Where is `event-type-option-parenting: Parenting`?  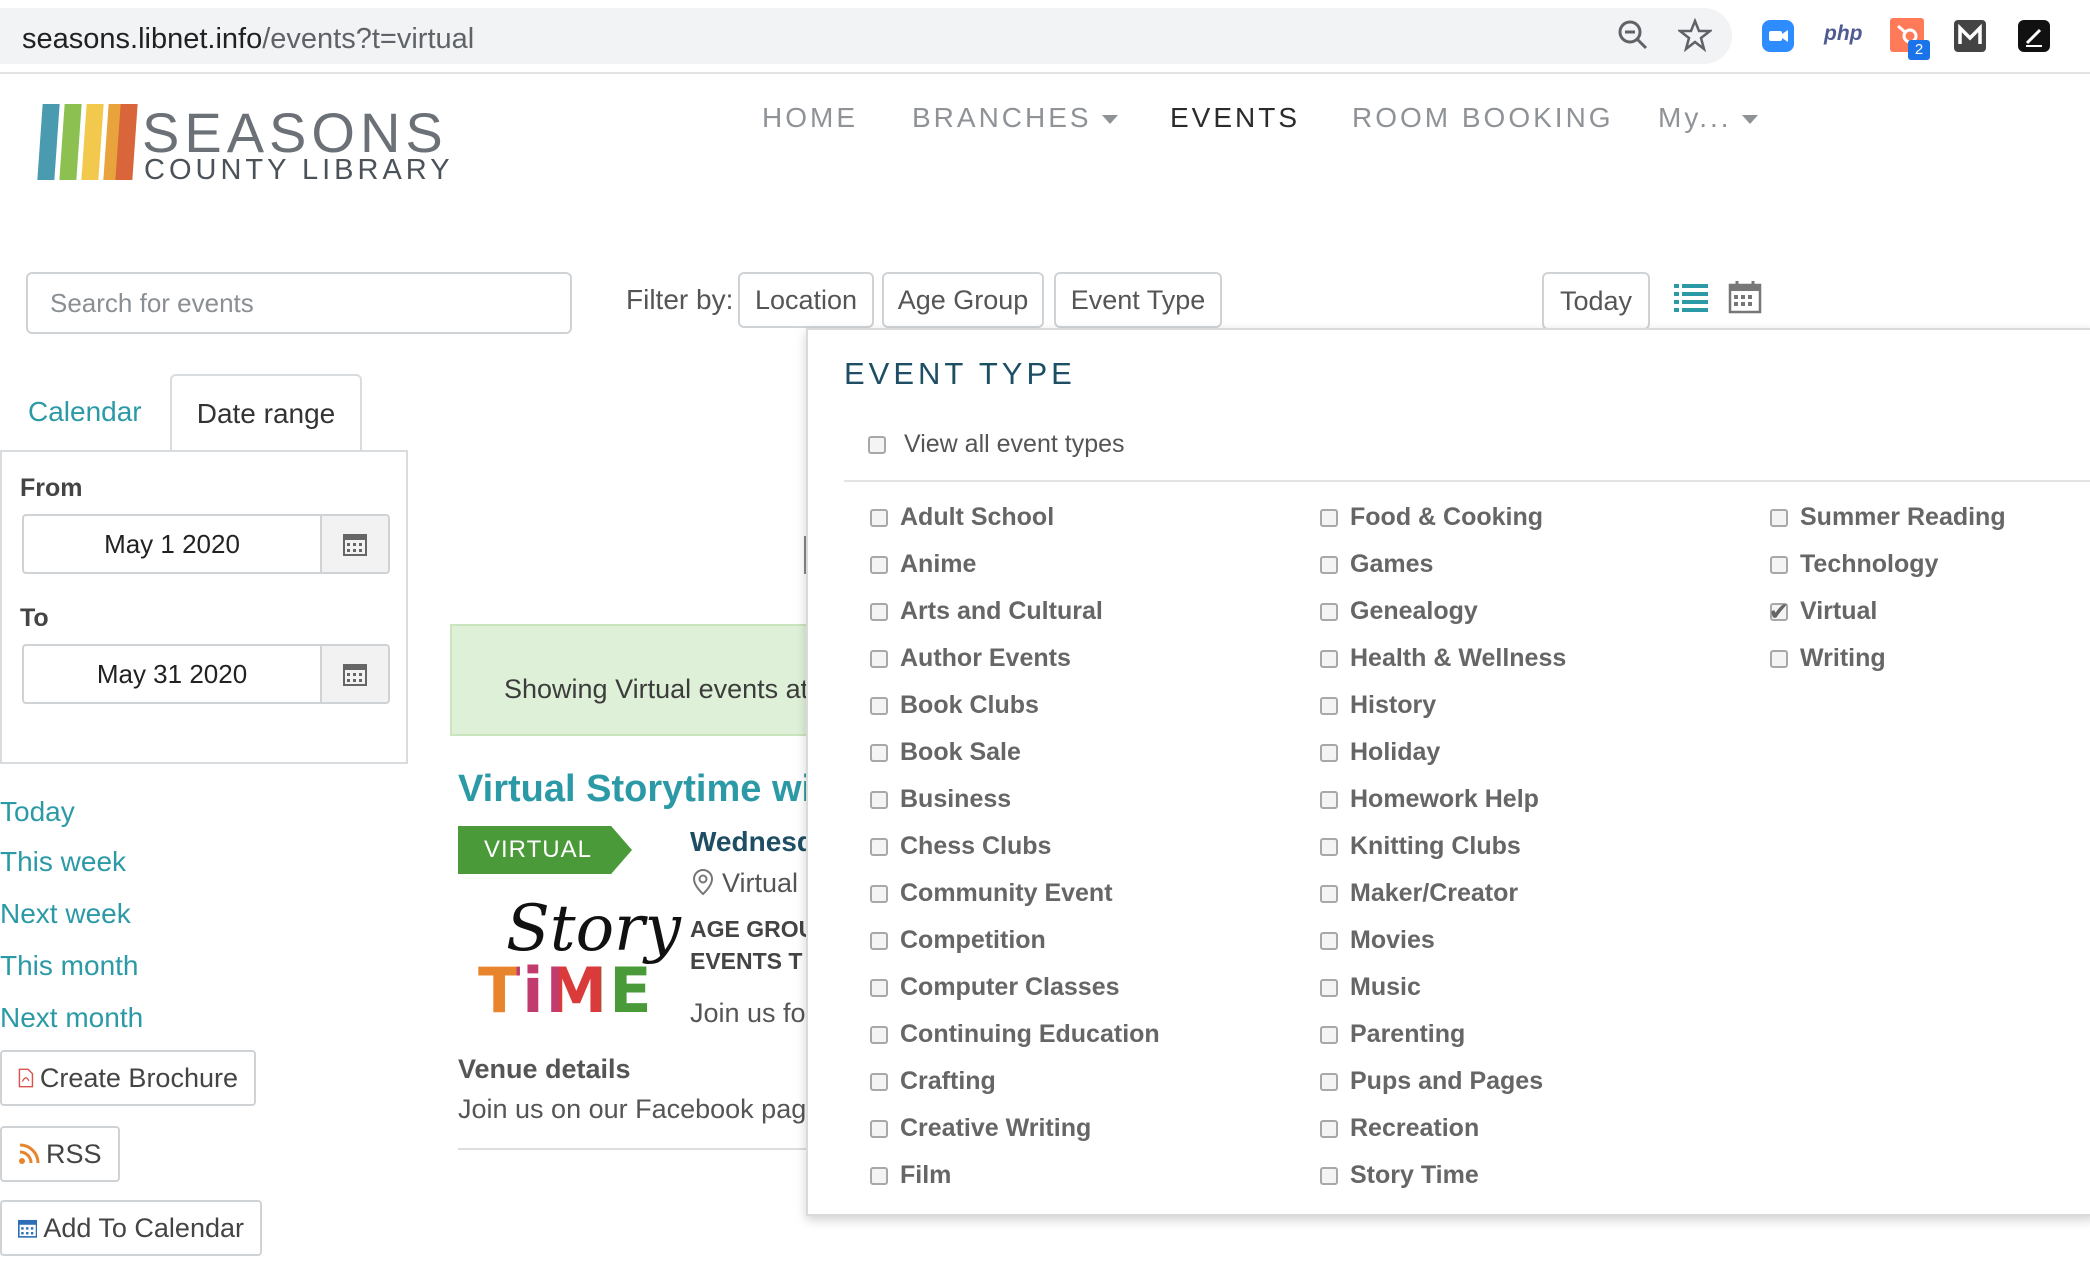 event-type-option-parenting: Parenting is located at coordinates (1443, 1034).